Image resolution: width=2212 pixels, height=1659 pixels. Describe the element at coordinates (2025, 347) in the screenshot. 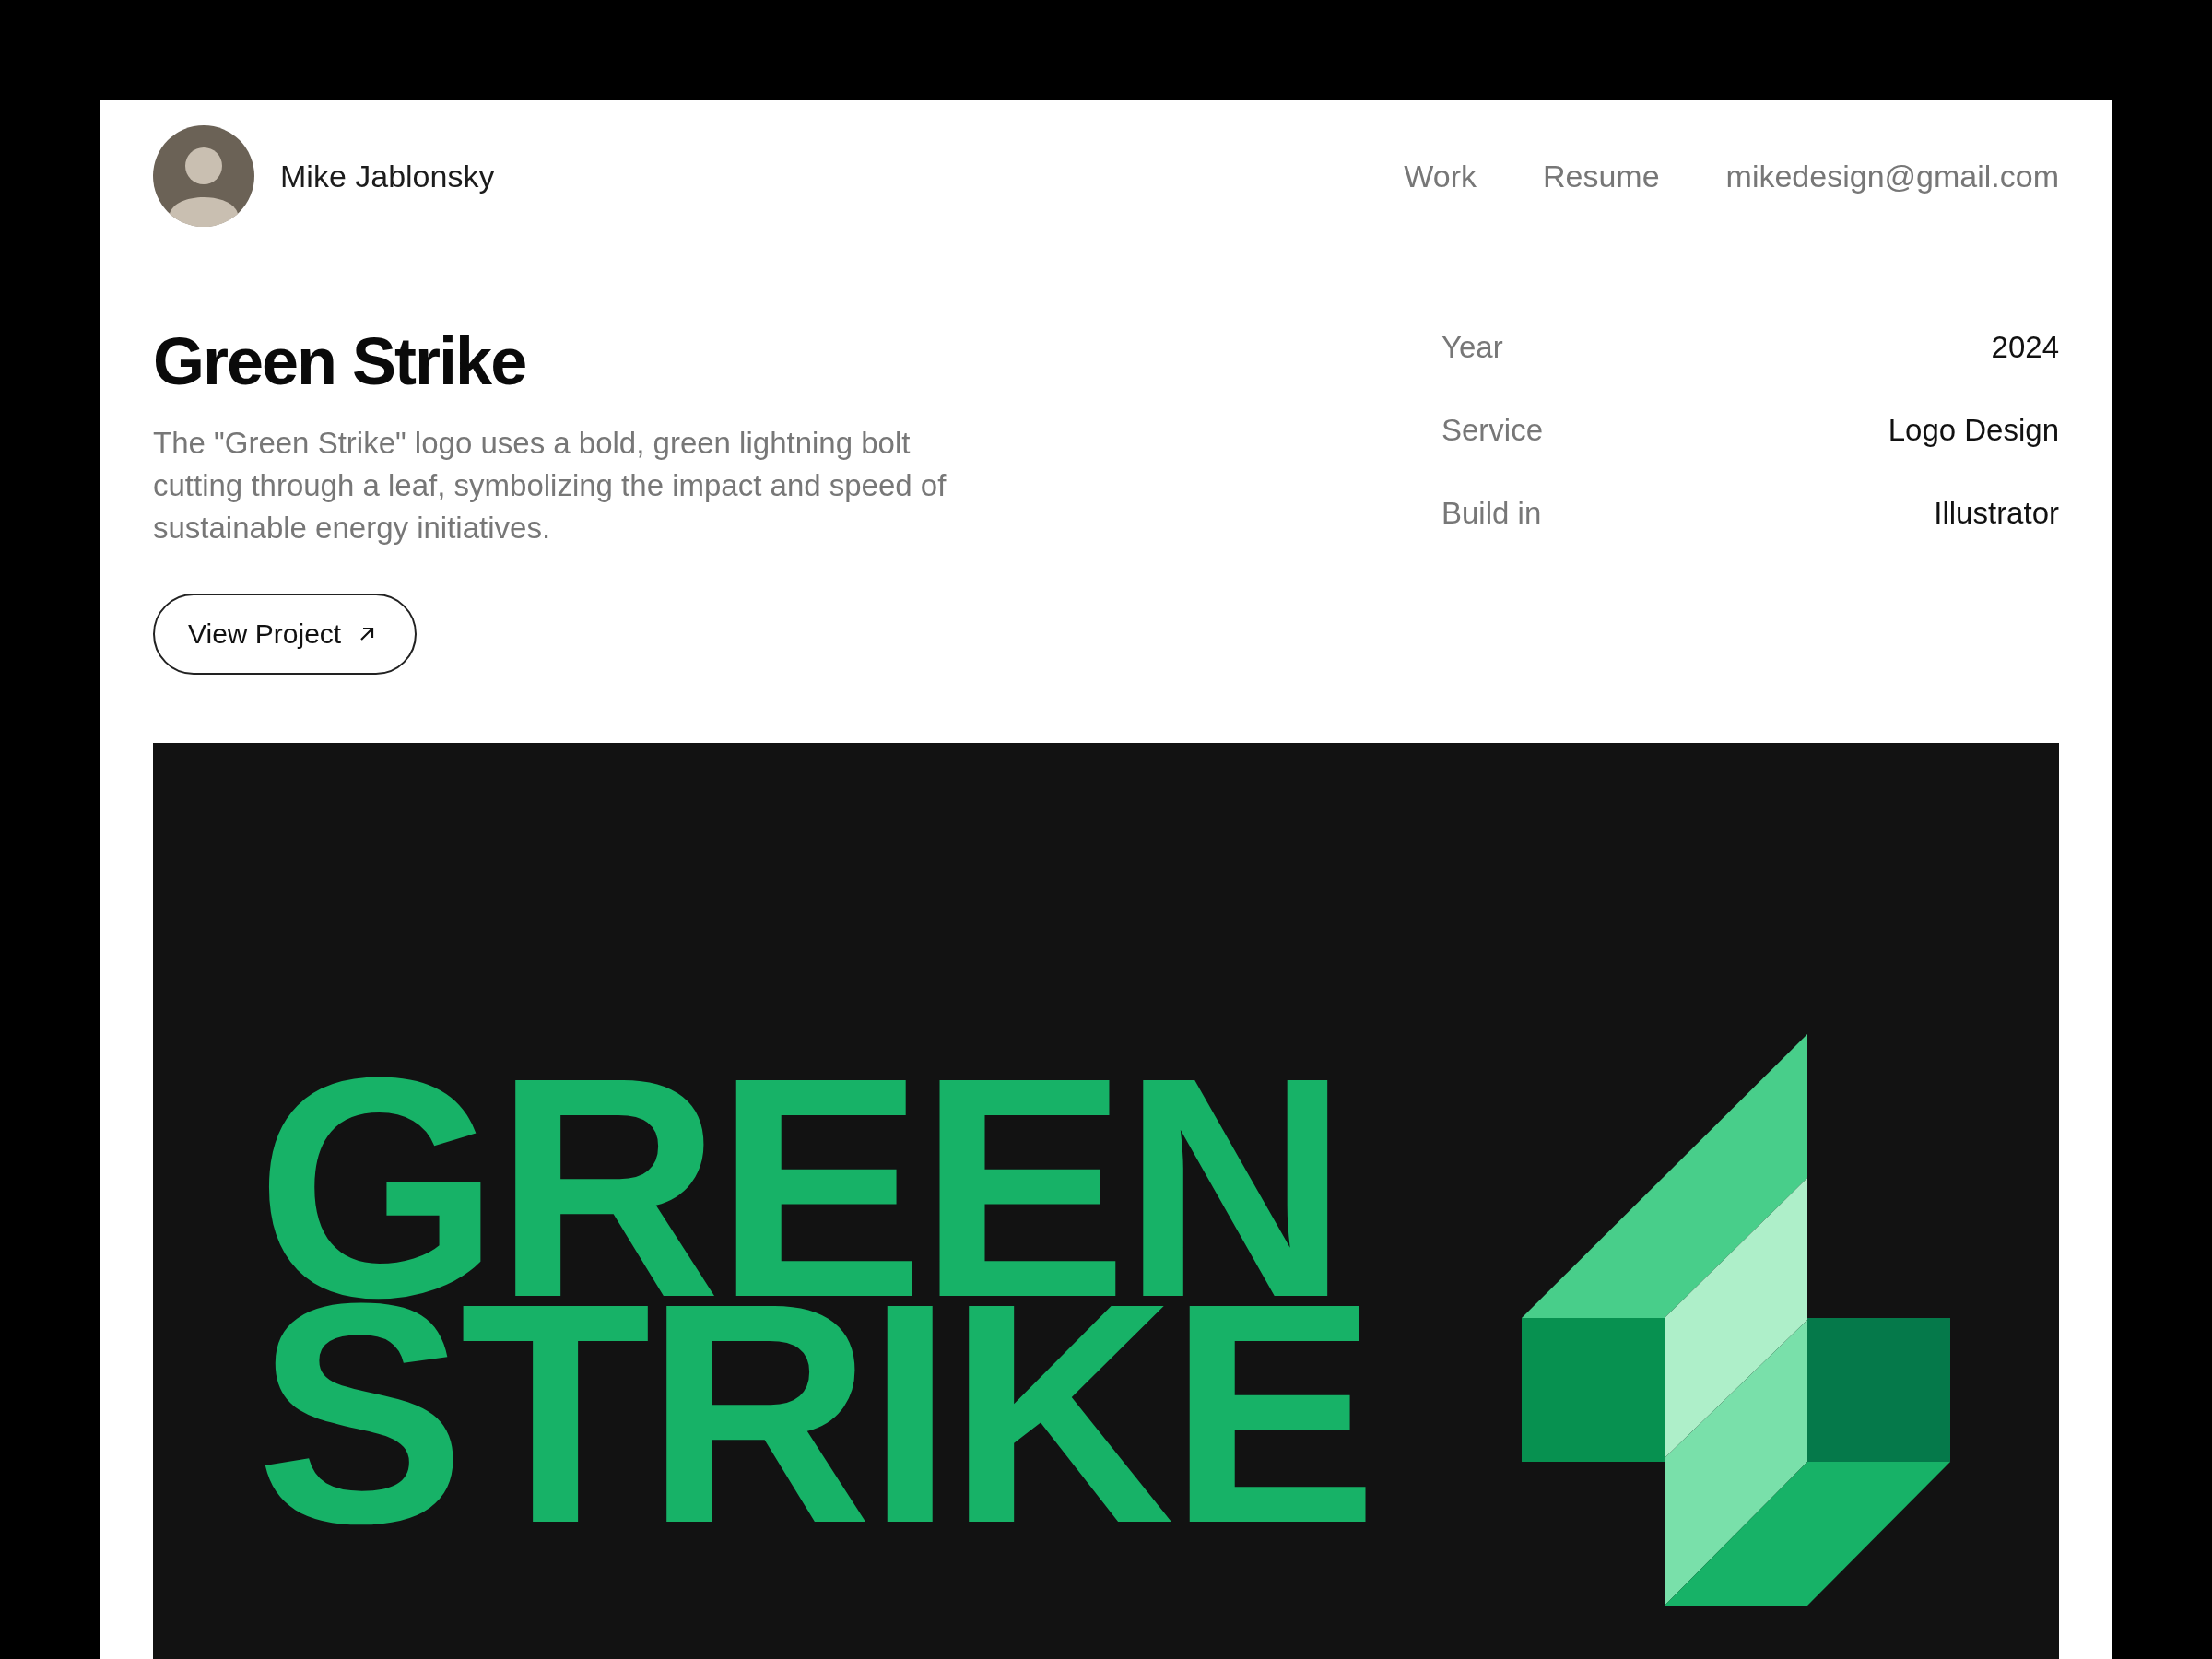

I see `detail-value: 2024` at that location.